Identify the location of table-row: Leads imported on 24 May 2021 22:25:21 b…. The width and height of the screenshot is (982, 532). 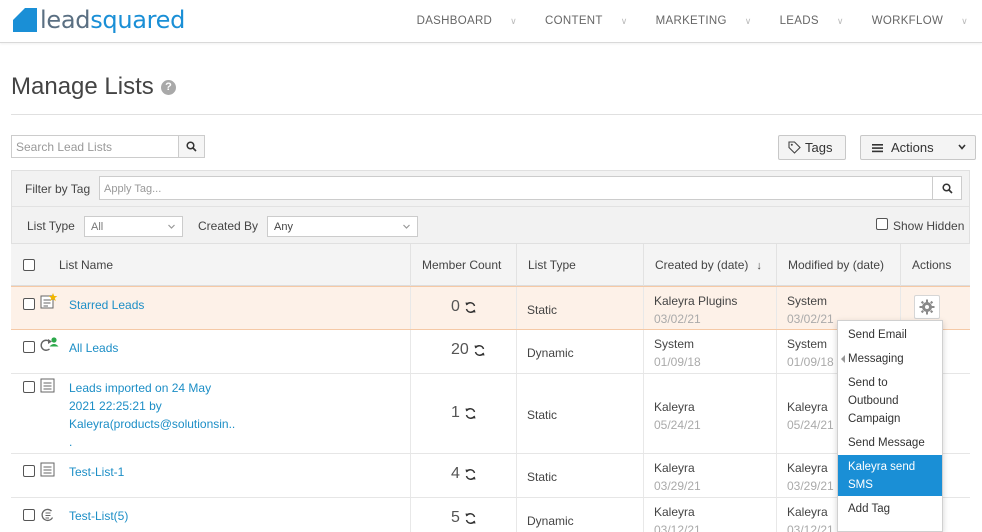
(490, 414).